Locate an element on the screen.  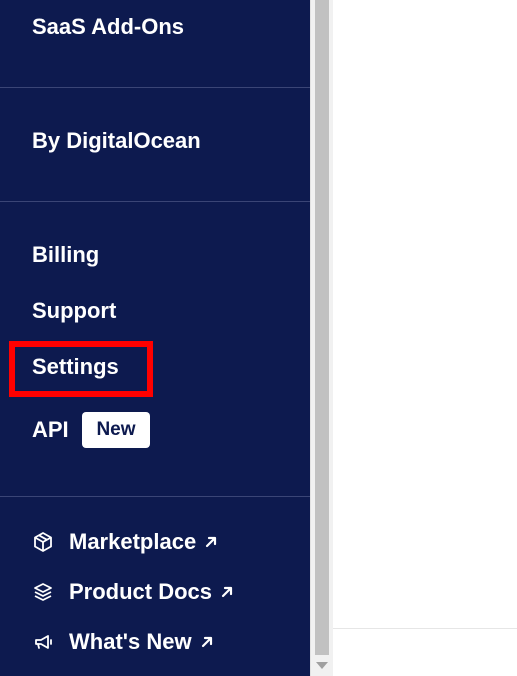
whats-new-link: What's New is located at coordinates (123, 642).